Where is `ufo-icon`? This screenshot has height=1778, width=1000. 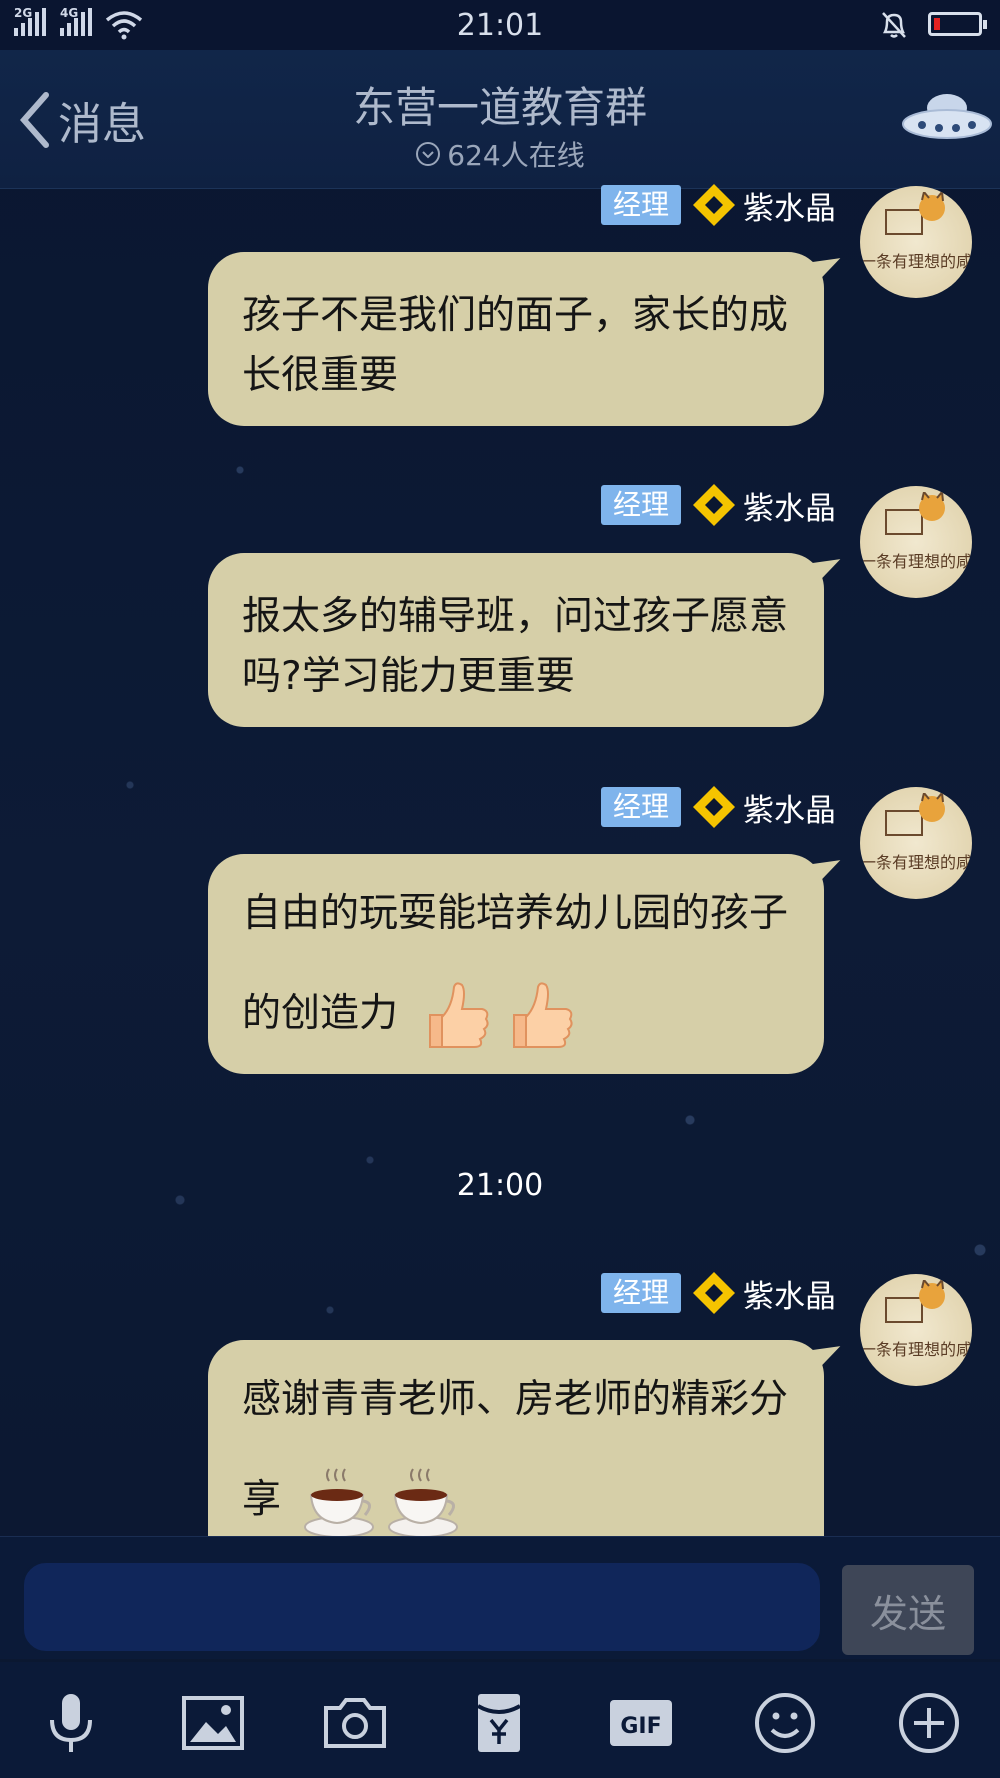
ufo-icon is located at coordinates (947, 118).